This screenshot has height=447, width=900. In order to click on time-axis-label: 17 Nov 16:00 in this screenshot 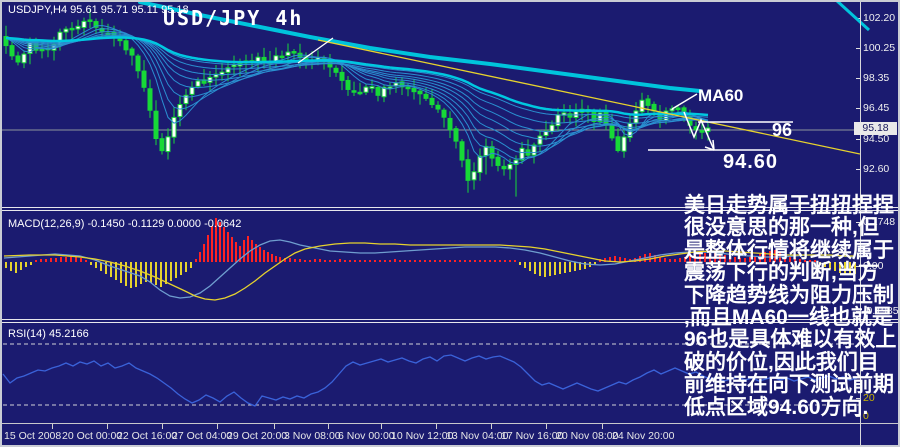, I will do `click(532, 436)`.